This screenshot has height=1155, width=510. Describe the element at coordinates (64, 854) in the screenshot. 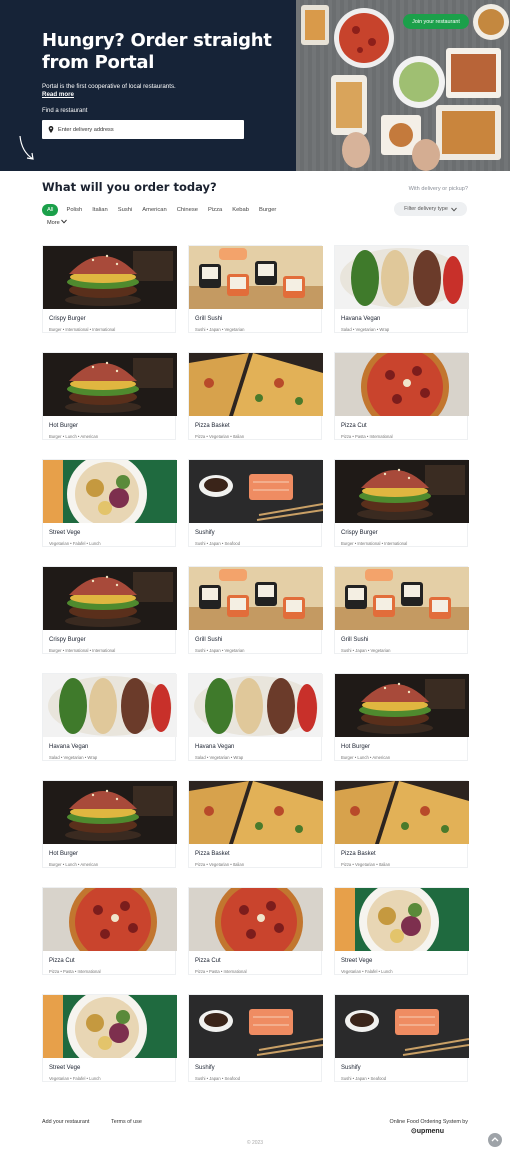

I see `restaurant-name: Hot Burger` at that location.